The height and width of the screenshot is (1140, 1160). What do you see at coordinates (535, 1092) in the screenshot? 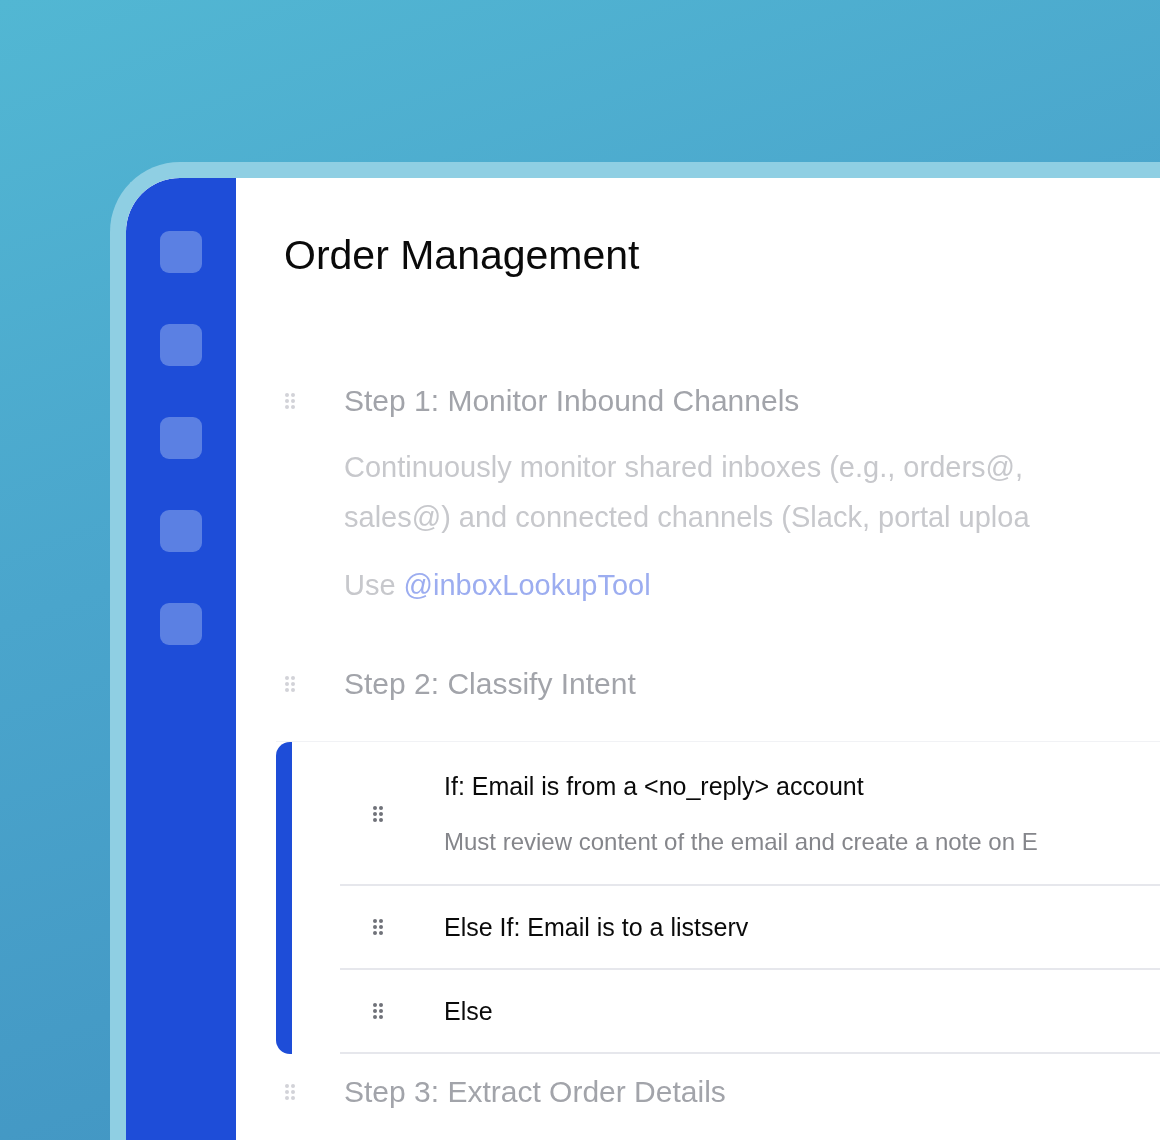
I see `step-heading: Step 3: Extract Order Details` at bounding box center [535, 1092].